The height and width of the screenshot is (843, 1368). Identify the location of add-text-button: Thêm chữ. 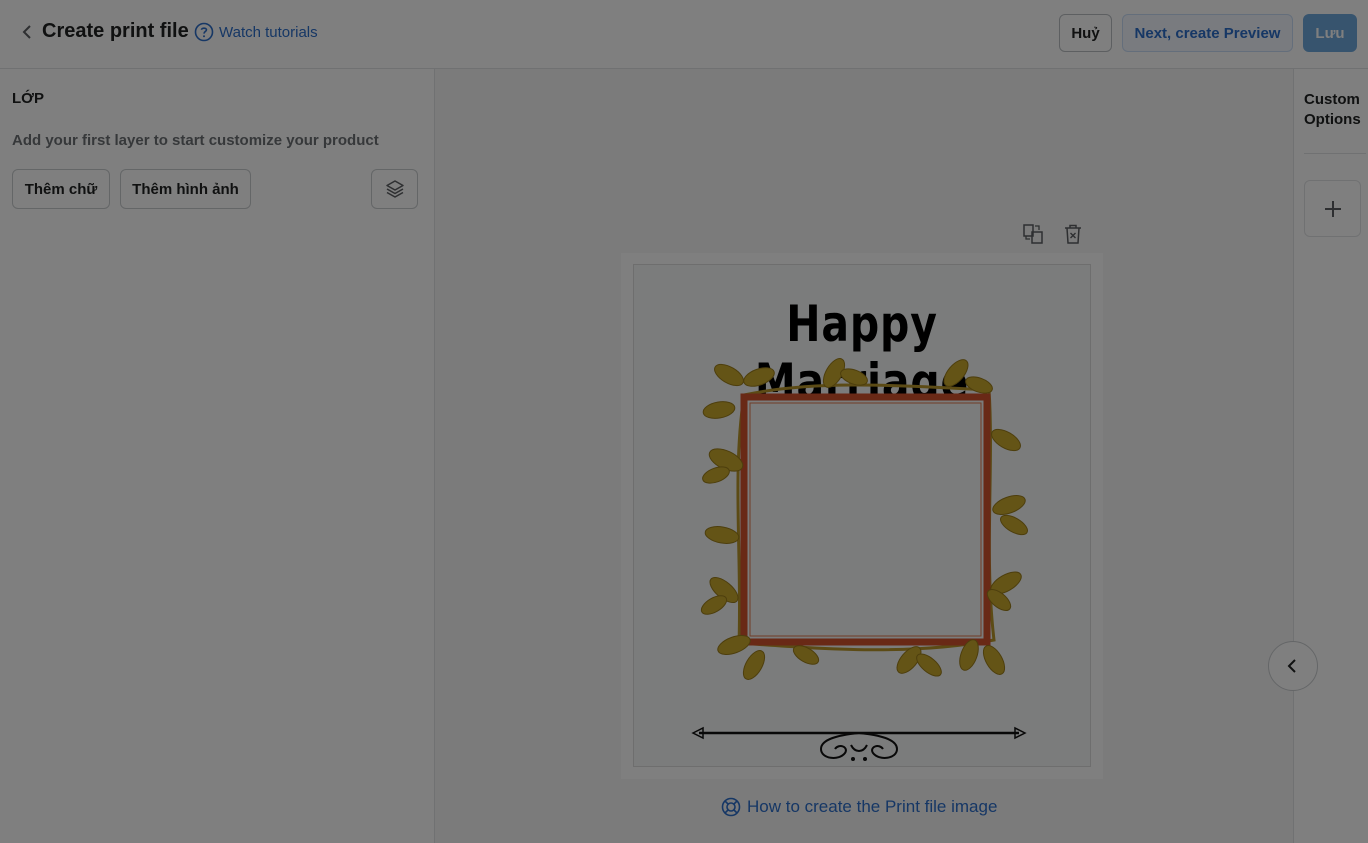
(61, 189).